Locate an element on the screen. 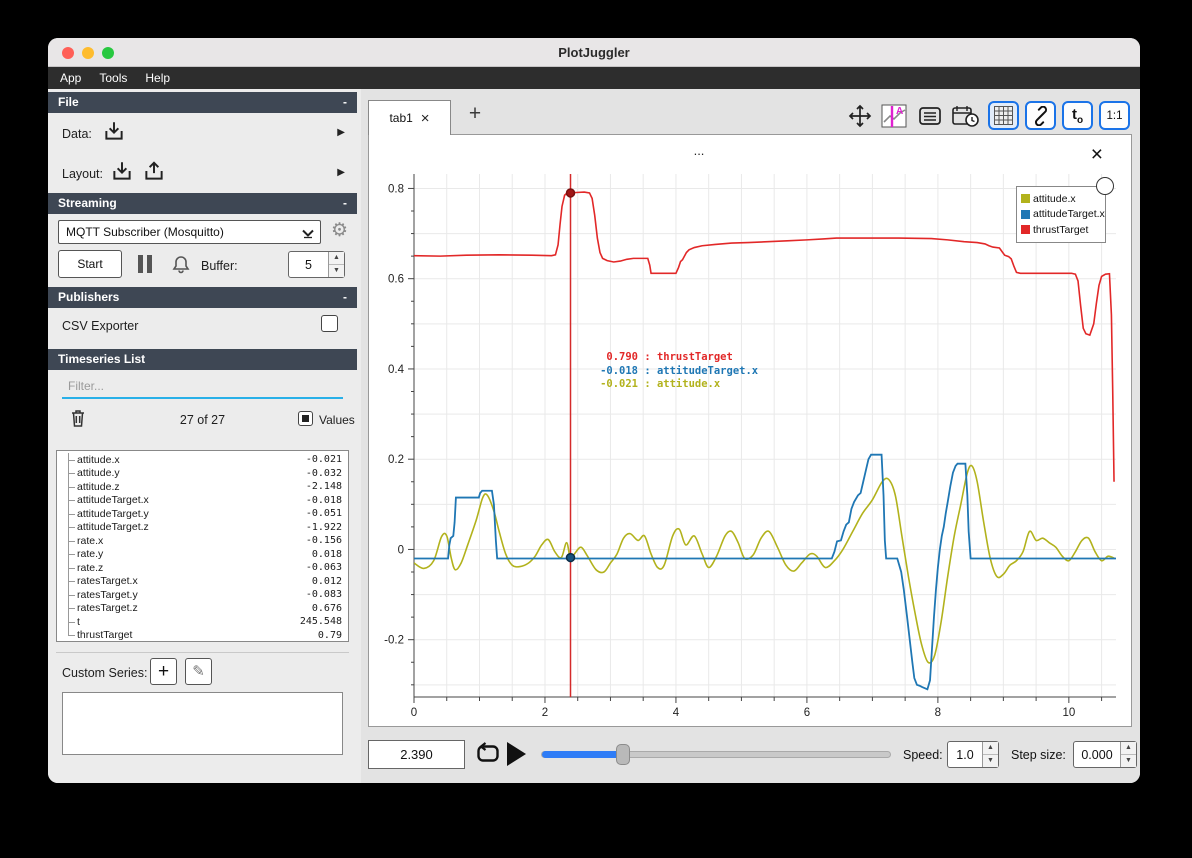 The width and height of the screenshot is (1192, 858). buffer-label: Buffer: is located at coordinates (219, 266).